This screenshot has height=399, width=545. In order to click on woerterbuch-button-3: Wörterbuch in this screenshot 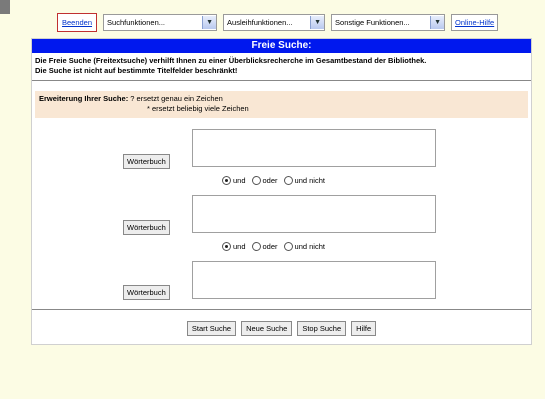, I will do `click(146, 292)`.